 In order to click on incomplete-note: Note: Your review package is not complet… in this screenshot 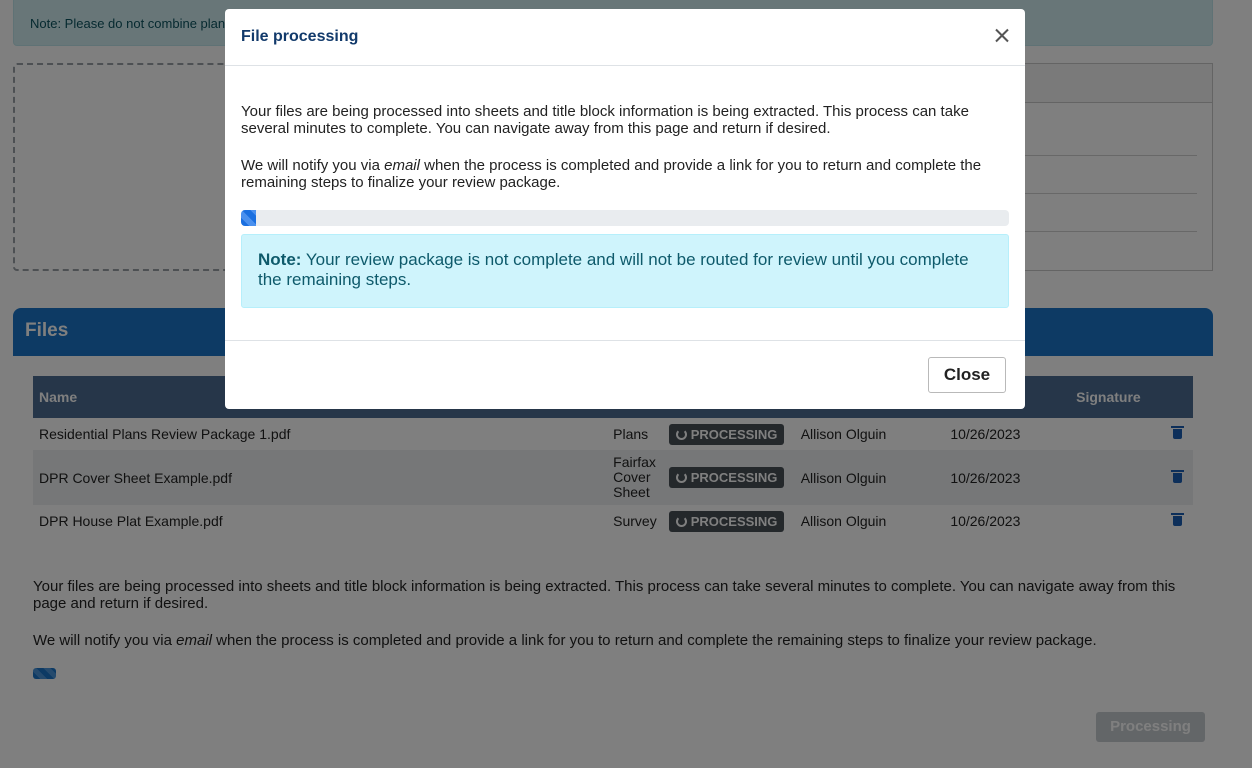, I will do `click(625, 271)`.